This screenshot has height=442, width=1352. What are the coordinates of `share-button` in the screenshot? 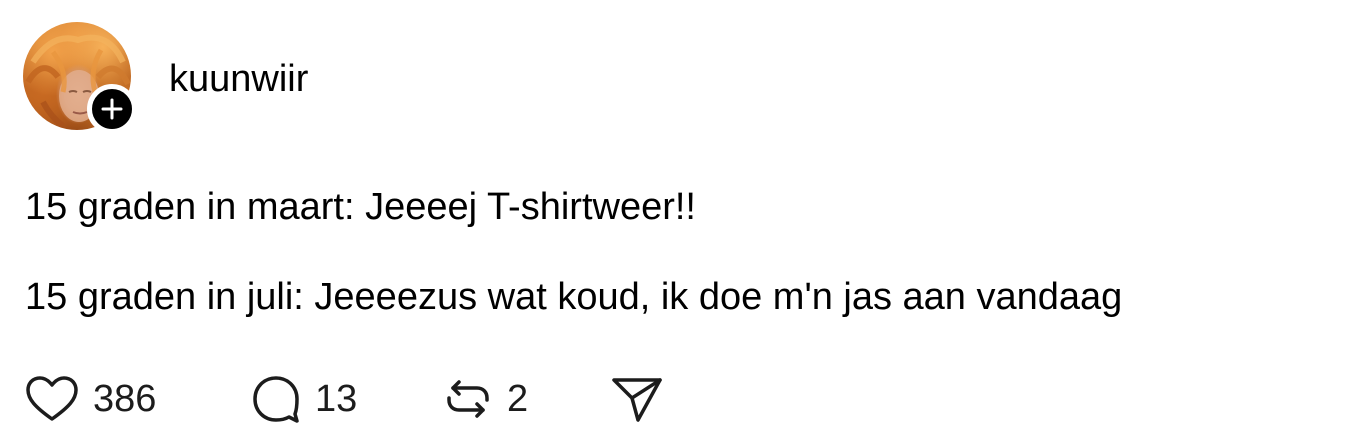 It's located at (637, 399).